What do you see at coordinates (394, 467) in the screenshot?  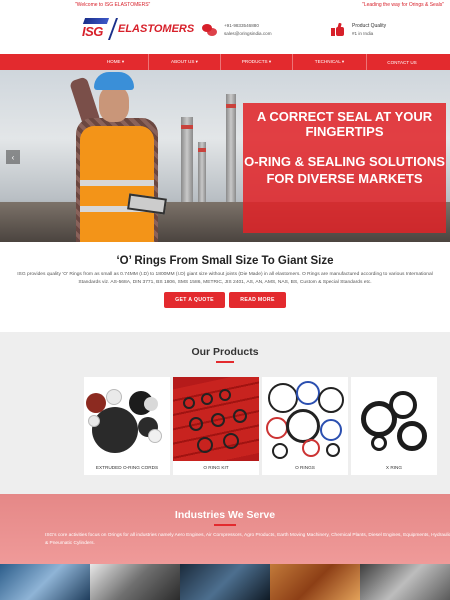 I see `product-label: X RING` at bounding box center [394, 467].